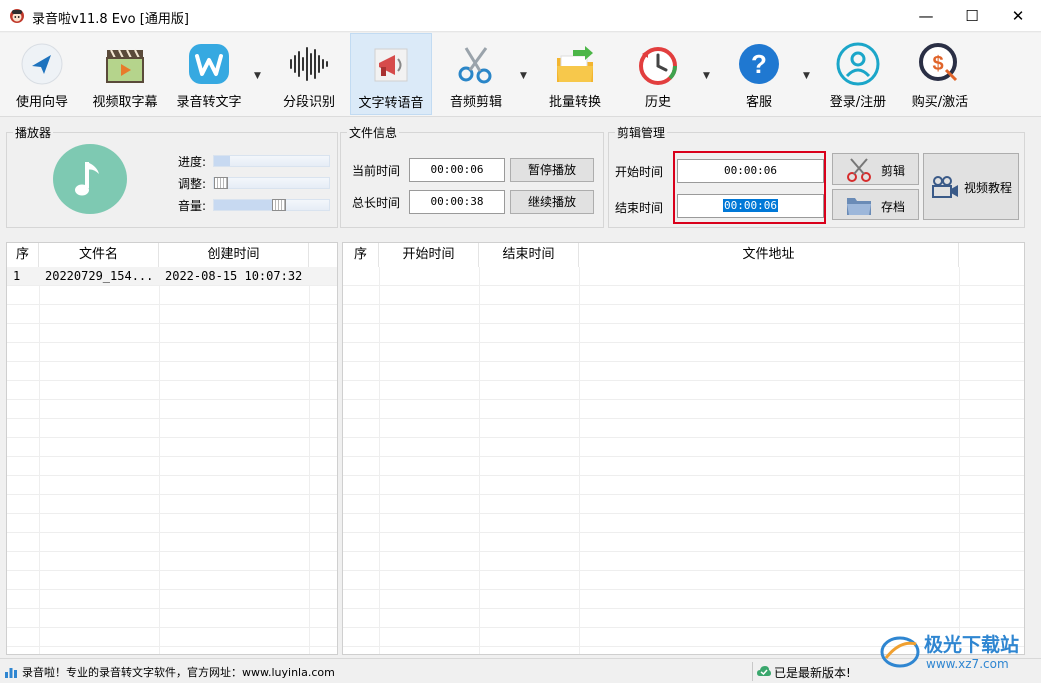 The image size is (1041, 683). Describe the element at coordinates (361, 255) in the screenshot. I see `clip-list-header-index: 序` at that location.